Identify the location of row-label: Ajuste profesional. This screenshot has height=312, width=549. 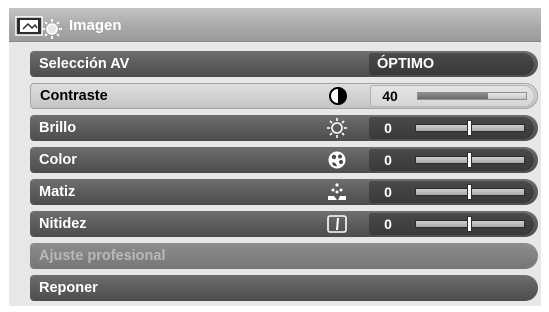
(102, 256).